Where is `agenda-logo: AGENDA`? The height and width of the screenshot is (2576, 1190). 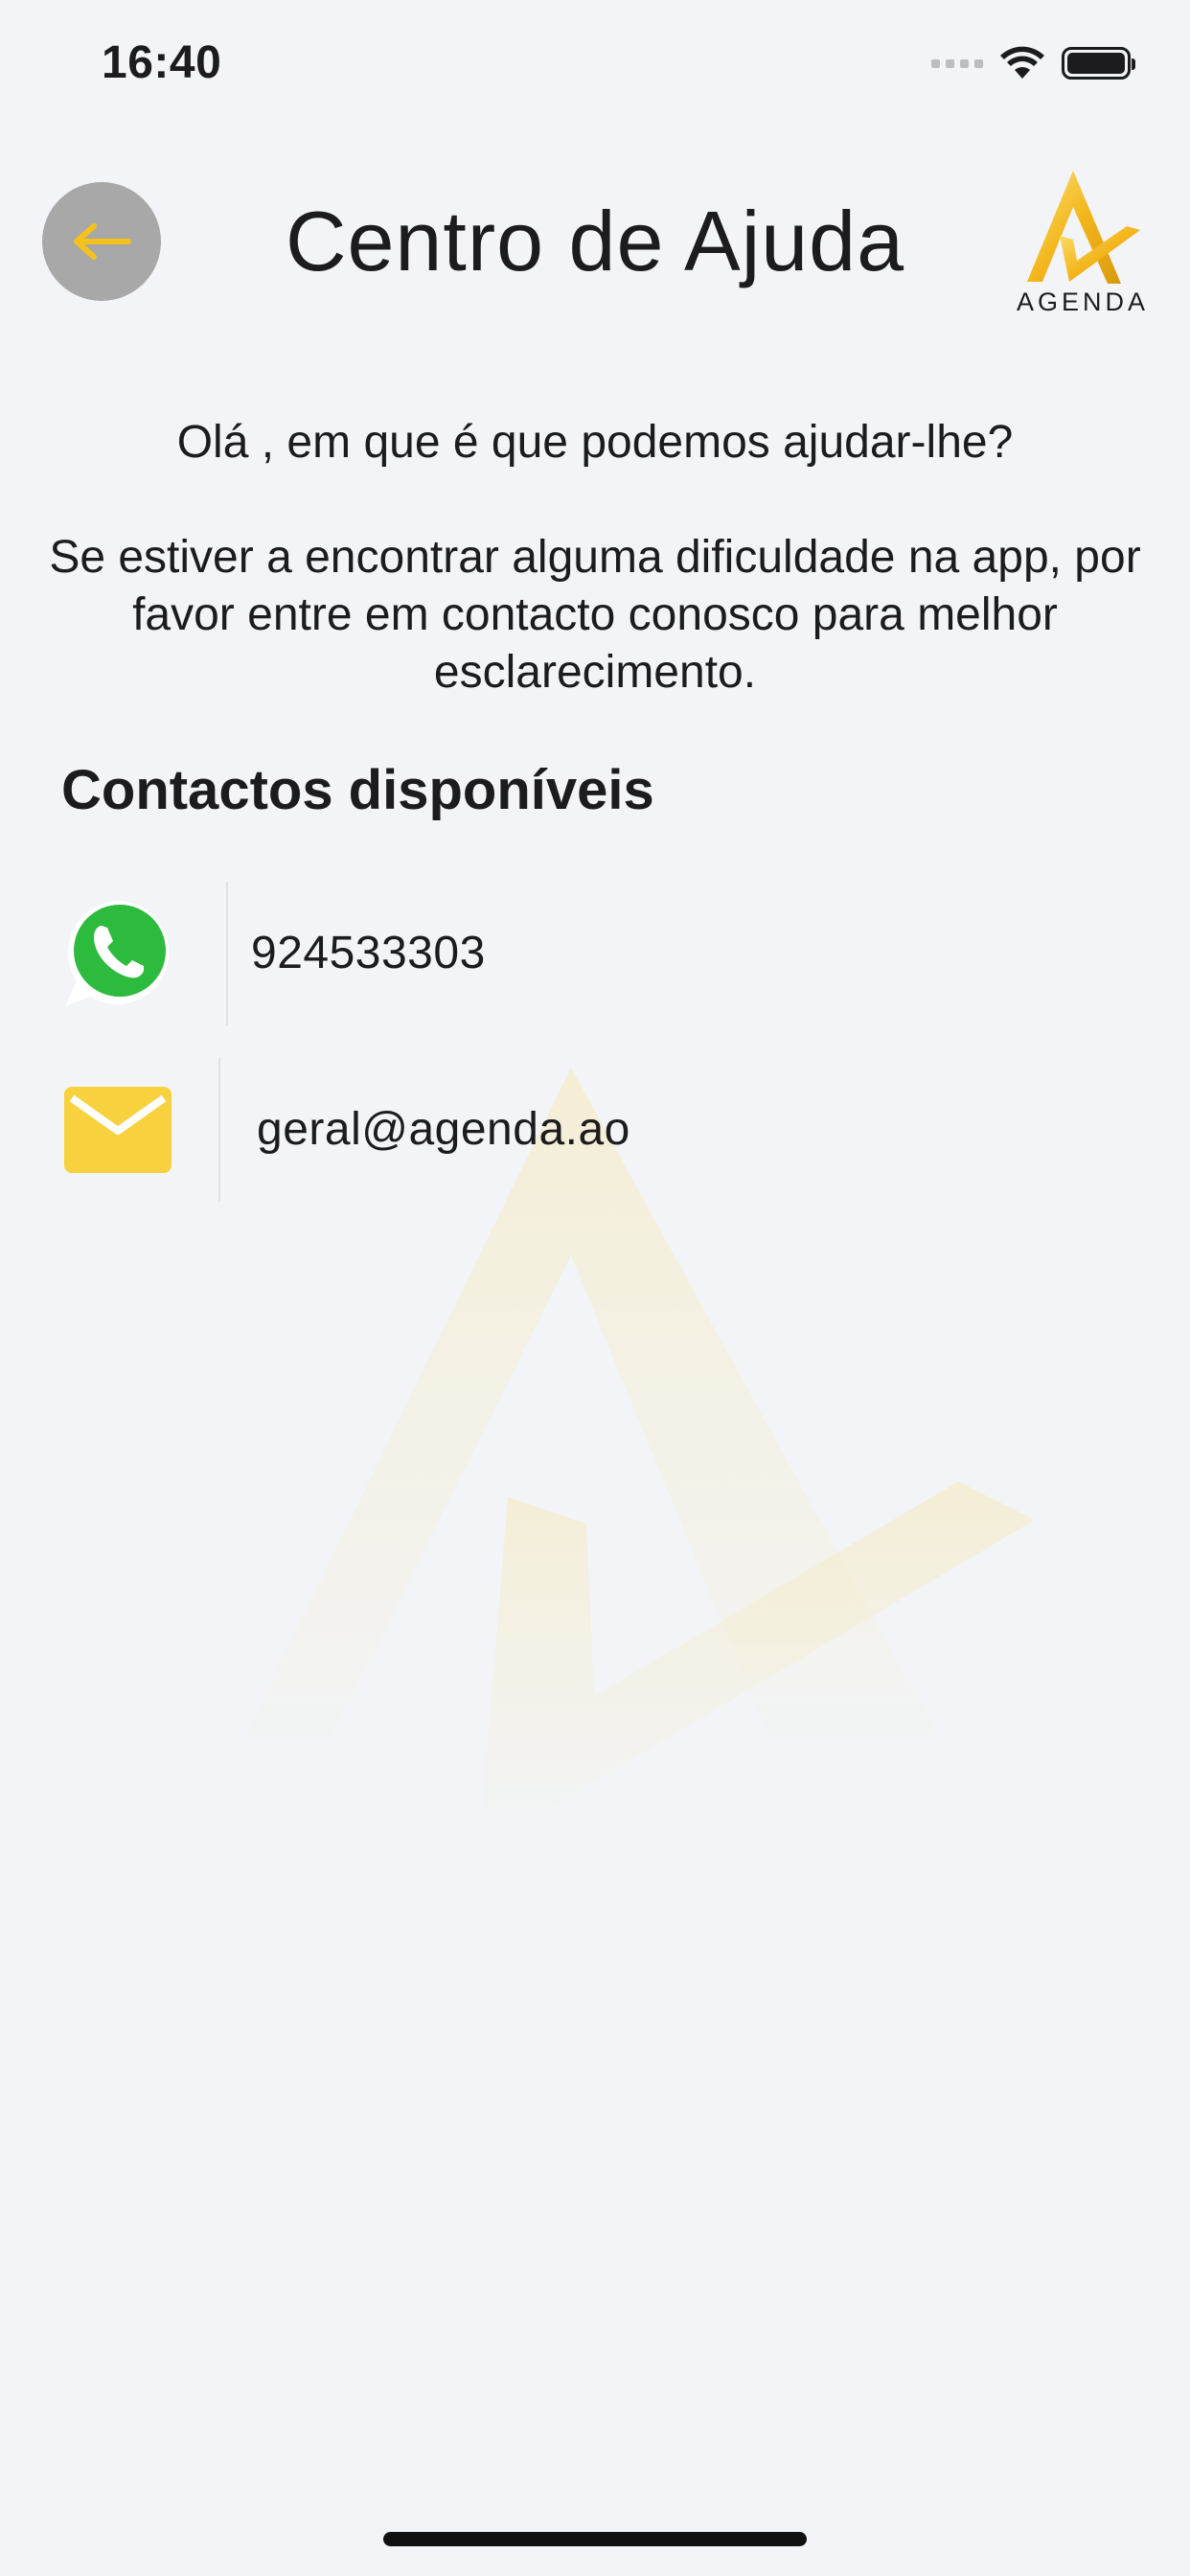 agenda-logo: AGENDA is located at coordinates (1082, 245).